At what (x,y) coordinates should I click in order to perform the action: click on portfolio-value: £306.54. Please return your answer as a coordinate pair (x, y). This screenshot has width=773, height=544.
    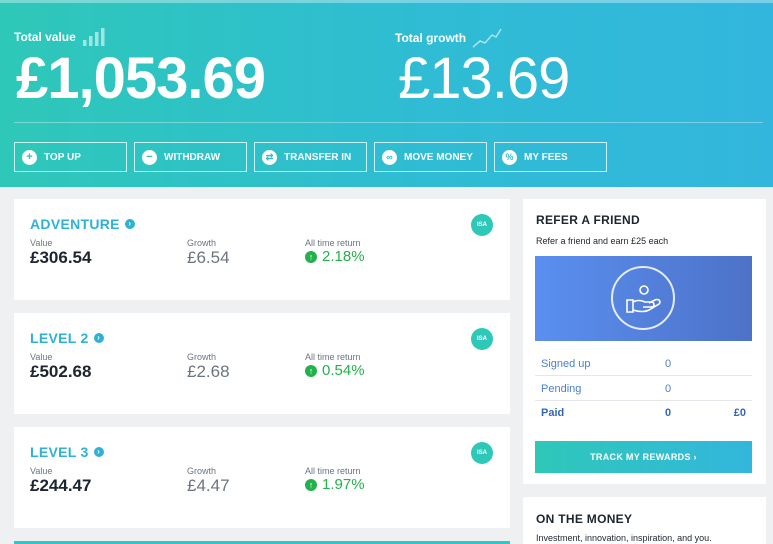
    Looking at the image, I should click on (61, 257).